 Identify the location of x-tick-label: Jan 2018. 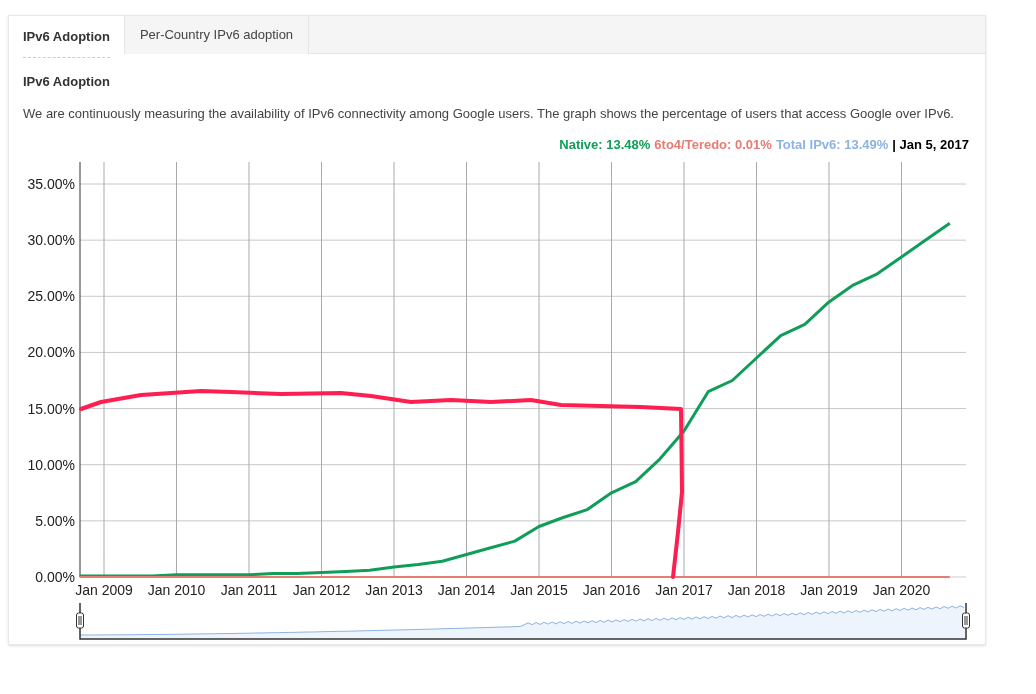
(756, 589).